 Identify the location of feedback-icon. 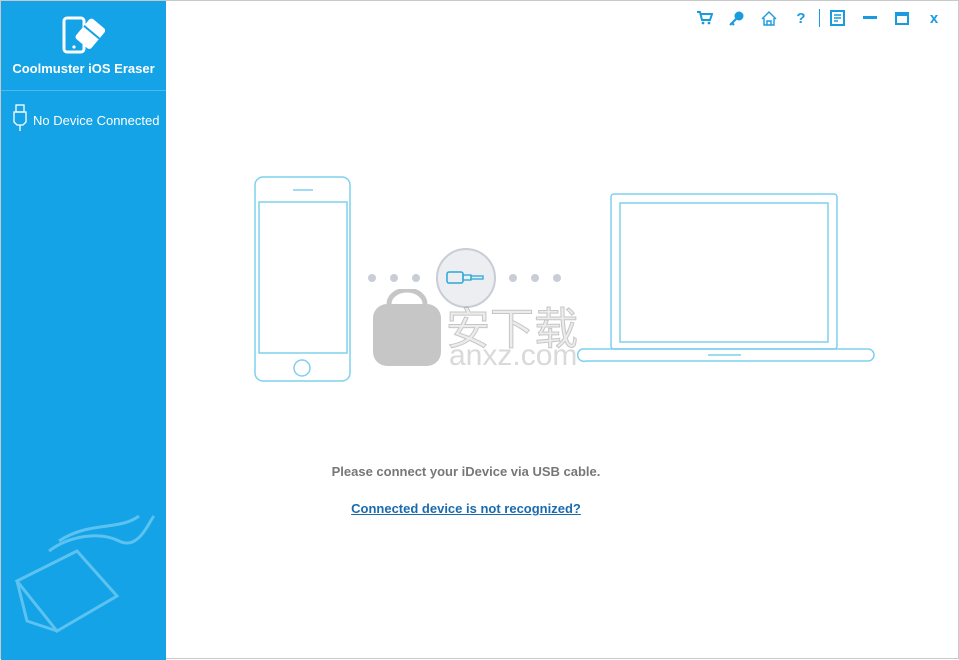
(838, 18).